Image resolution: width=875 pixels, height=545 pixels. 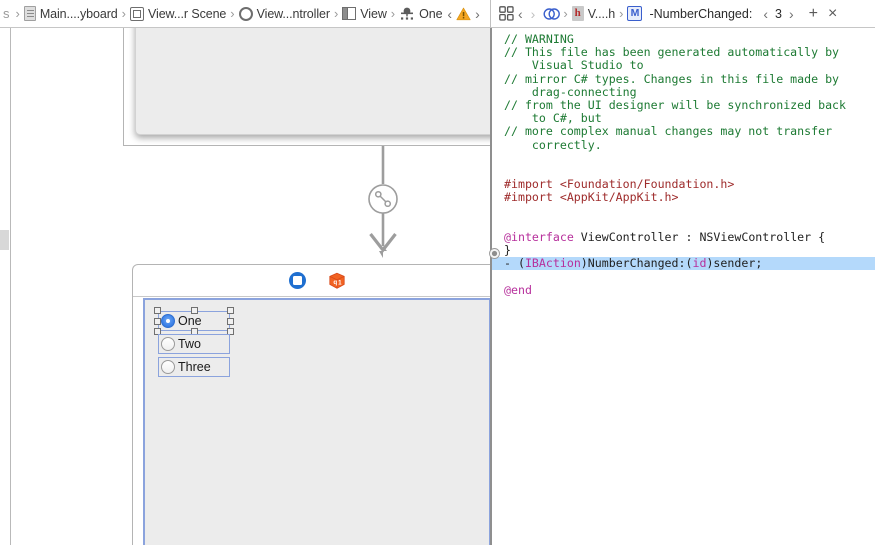 I want to click on breadcrumb-symbol: M -NumberChanged:, so click(x=689, y=14).